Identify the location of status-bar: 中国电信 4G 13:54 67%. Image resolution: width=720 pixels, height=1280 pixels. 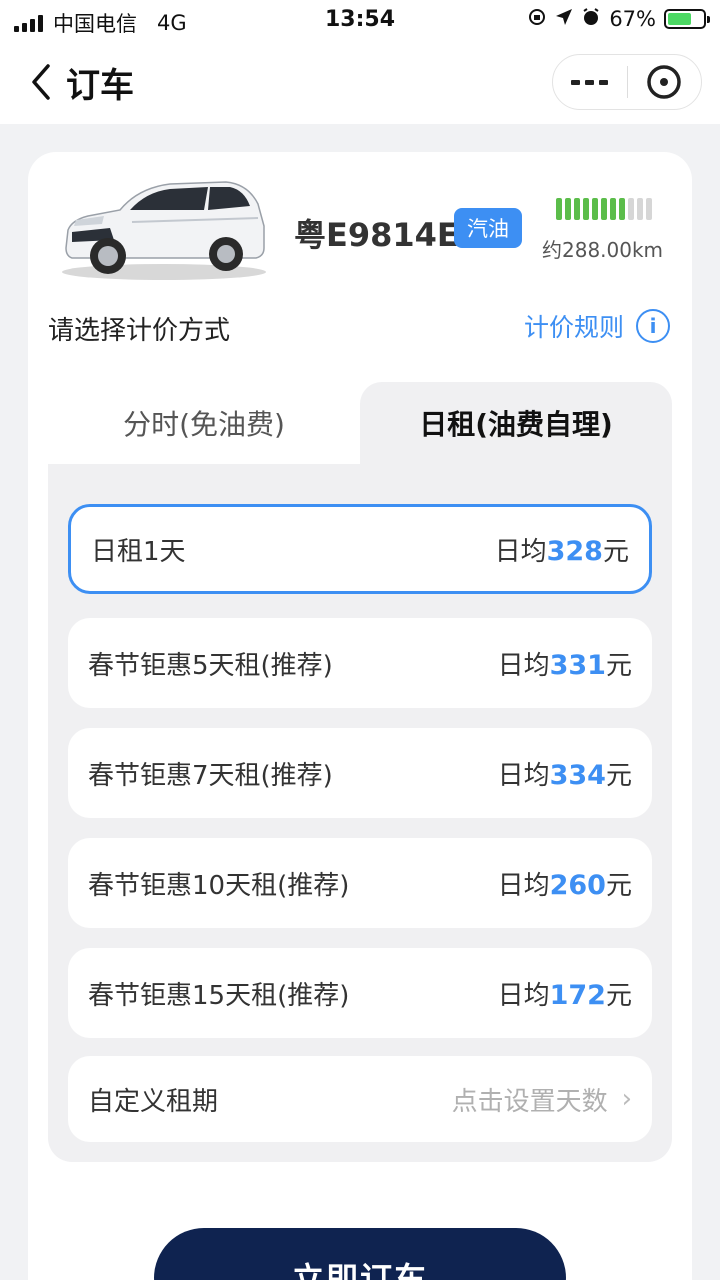
(360, 20).